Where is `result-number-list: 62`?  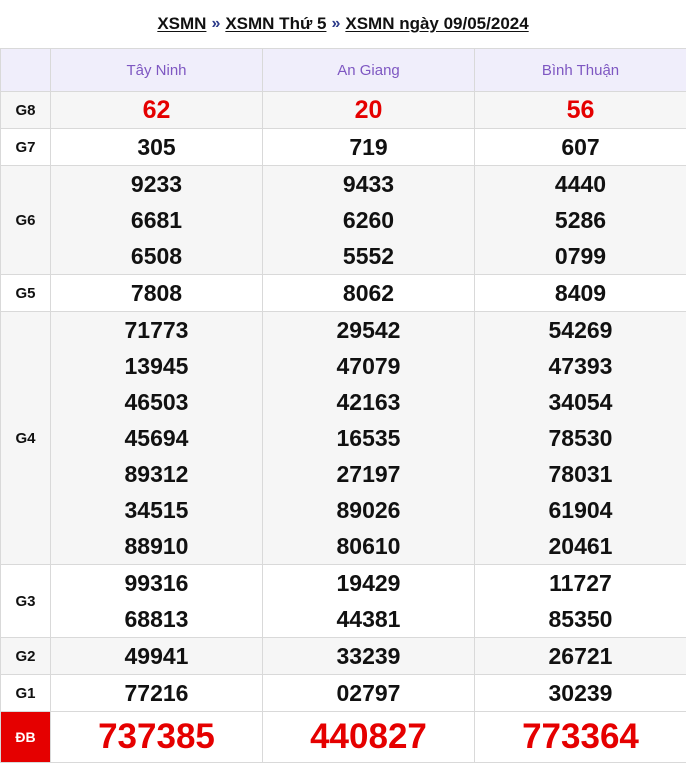
result-number-list: 62 is located at coordinates (156, 110).